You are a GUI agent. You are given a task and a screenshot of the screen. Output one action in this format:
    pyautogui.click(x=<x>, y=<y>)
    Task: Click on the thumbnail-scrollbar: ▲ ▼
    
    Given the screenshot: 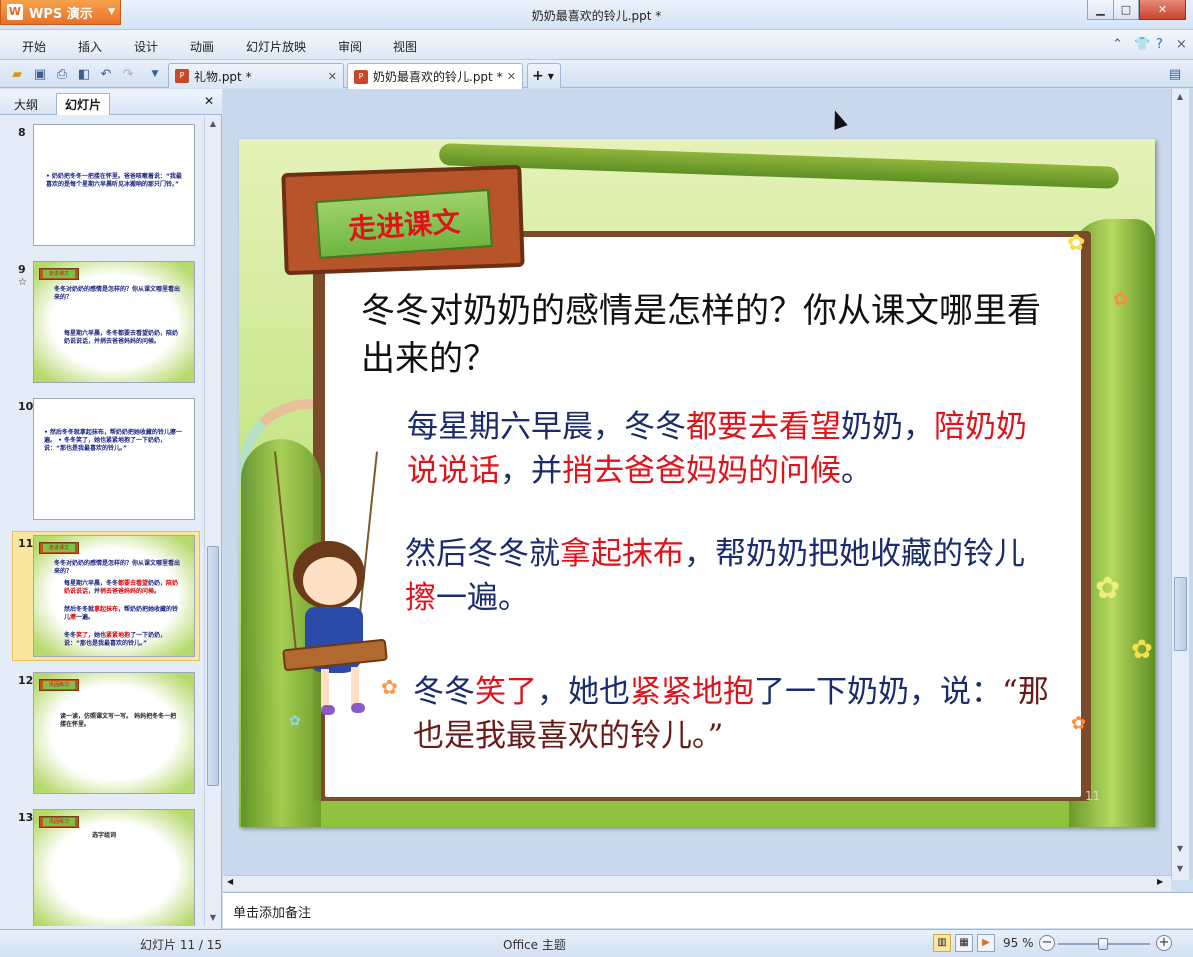 What is the action you would take?
    pyautogui.click(x=212, y=521)
    